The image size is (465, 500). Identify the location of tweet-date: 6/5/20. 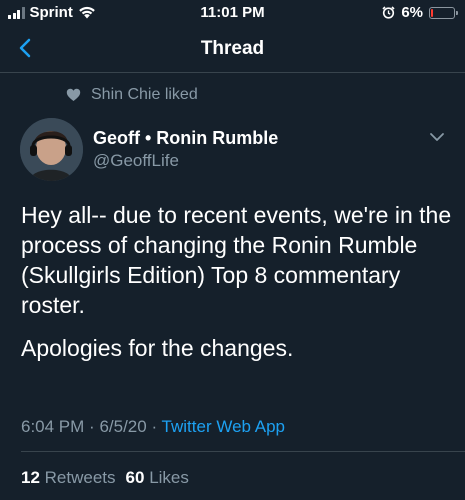
(123, 426).